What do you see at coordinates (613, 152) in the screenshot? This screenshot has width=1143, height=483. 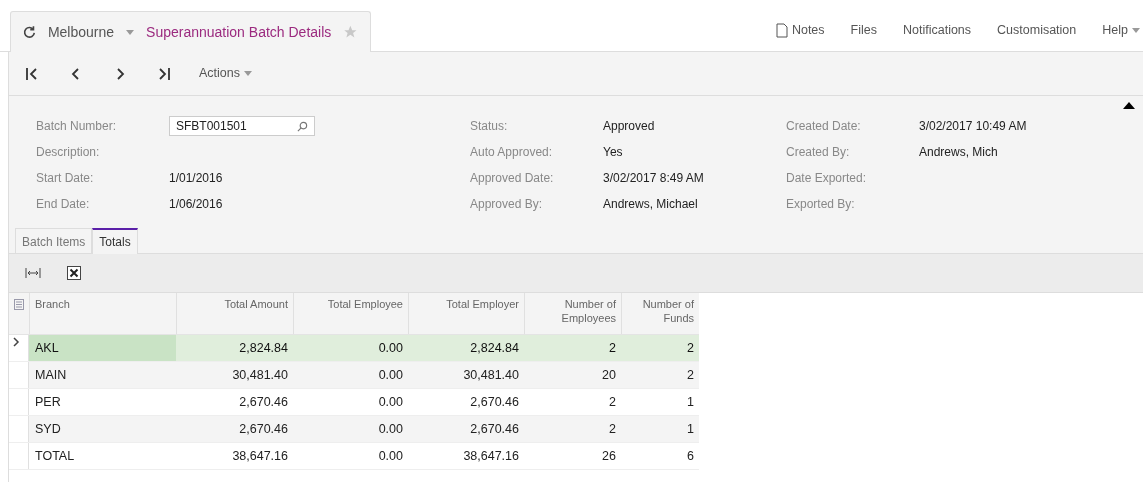 I see `field-value: Yes` at bounding box center [613, 152].